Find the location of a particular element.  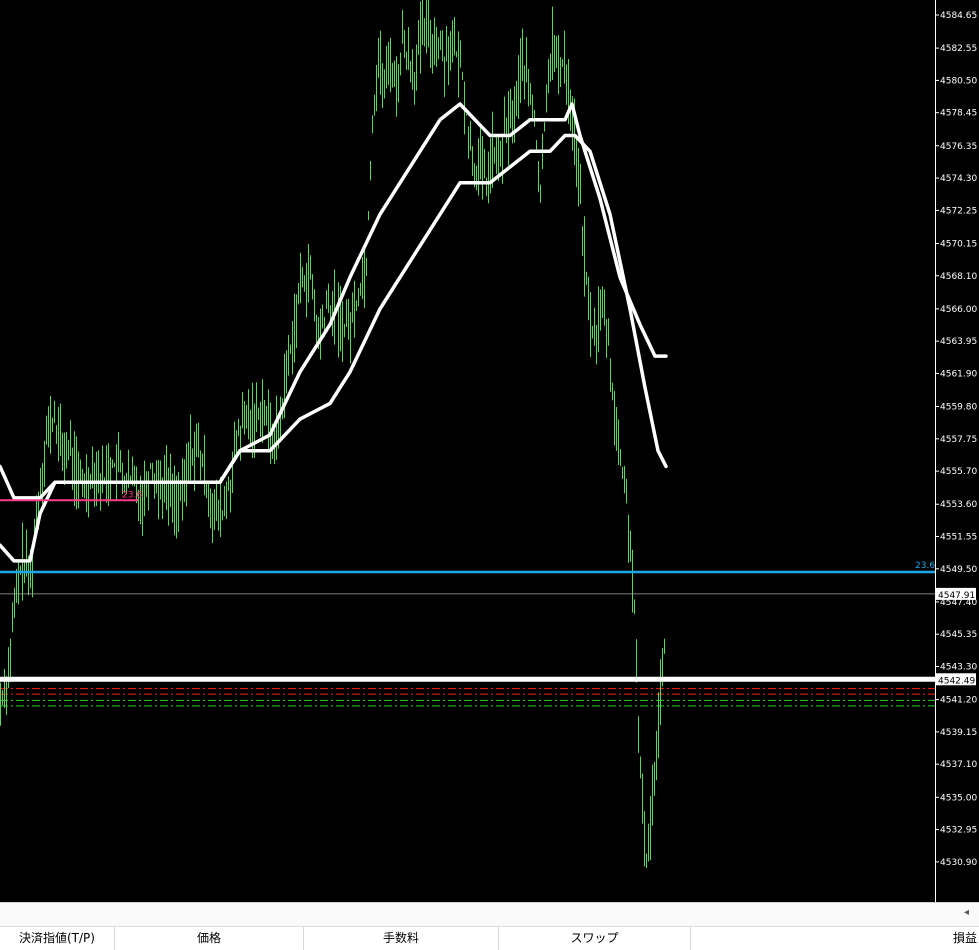

price-tick-label: 4570.15 is located at coordinates (958, 244).